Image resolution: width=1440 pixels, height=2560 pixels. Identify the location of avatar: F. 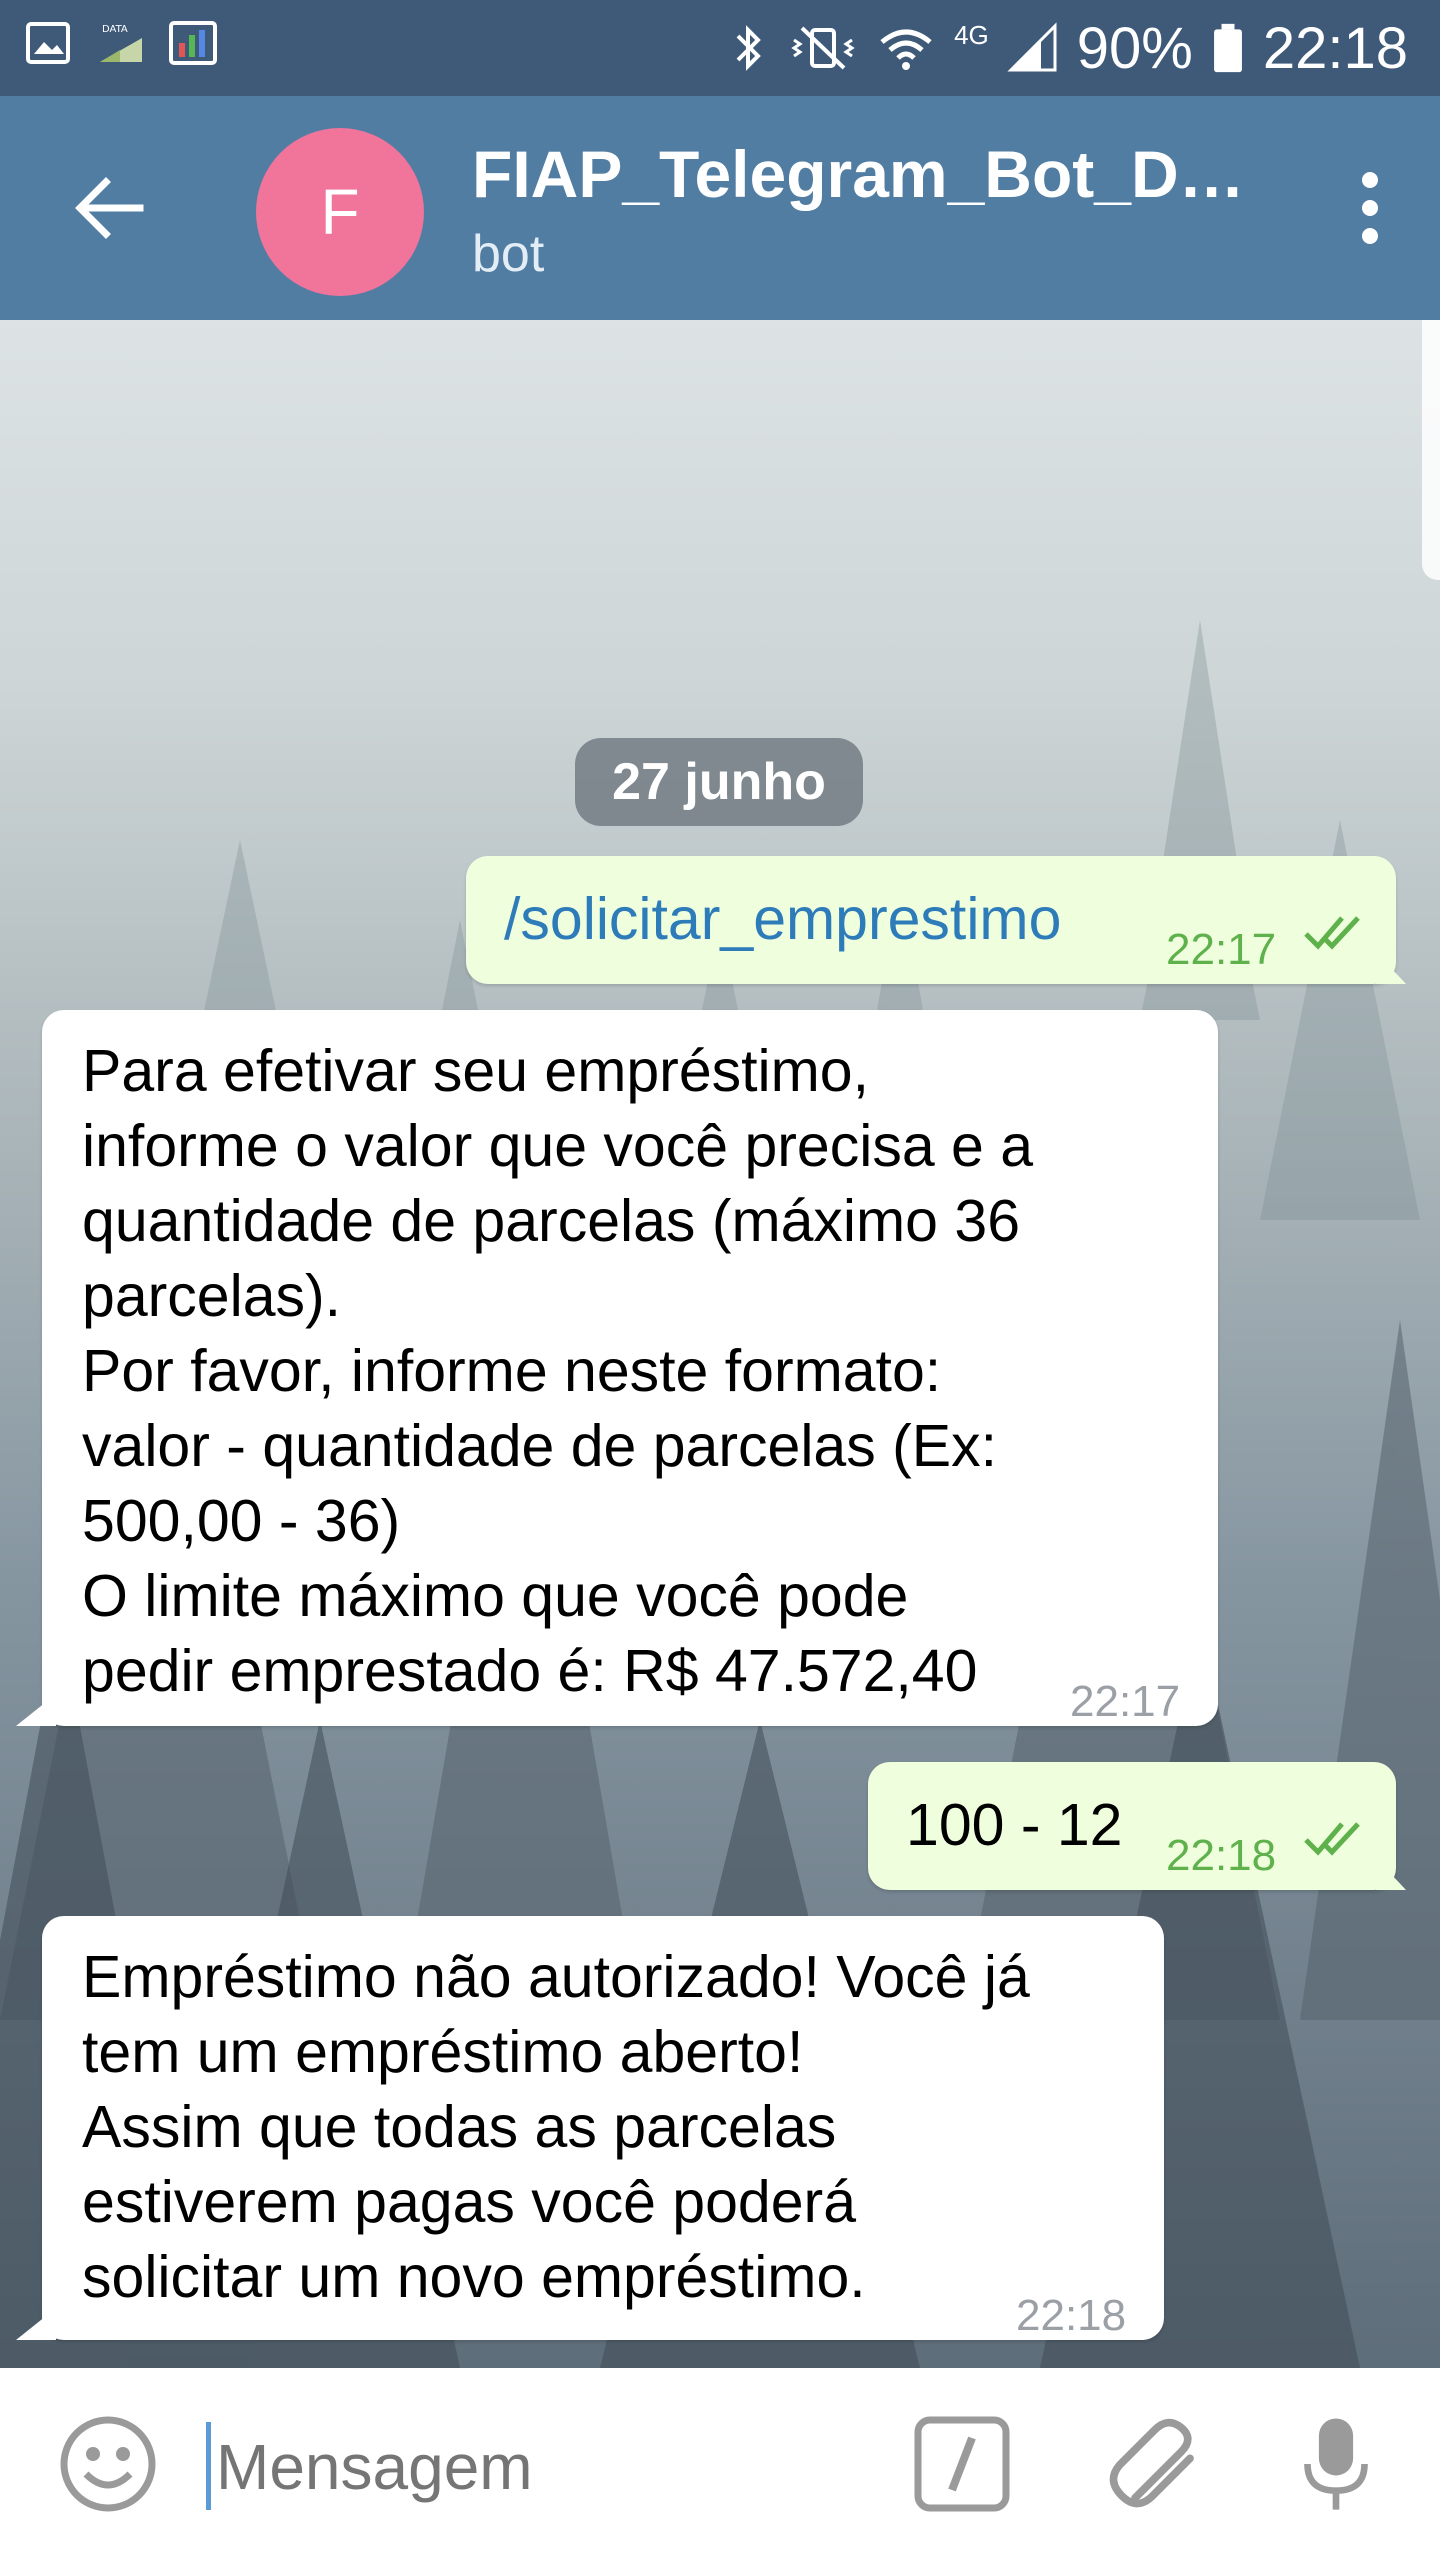
(340, 212).